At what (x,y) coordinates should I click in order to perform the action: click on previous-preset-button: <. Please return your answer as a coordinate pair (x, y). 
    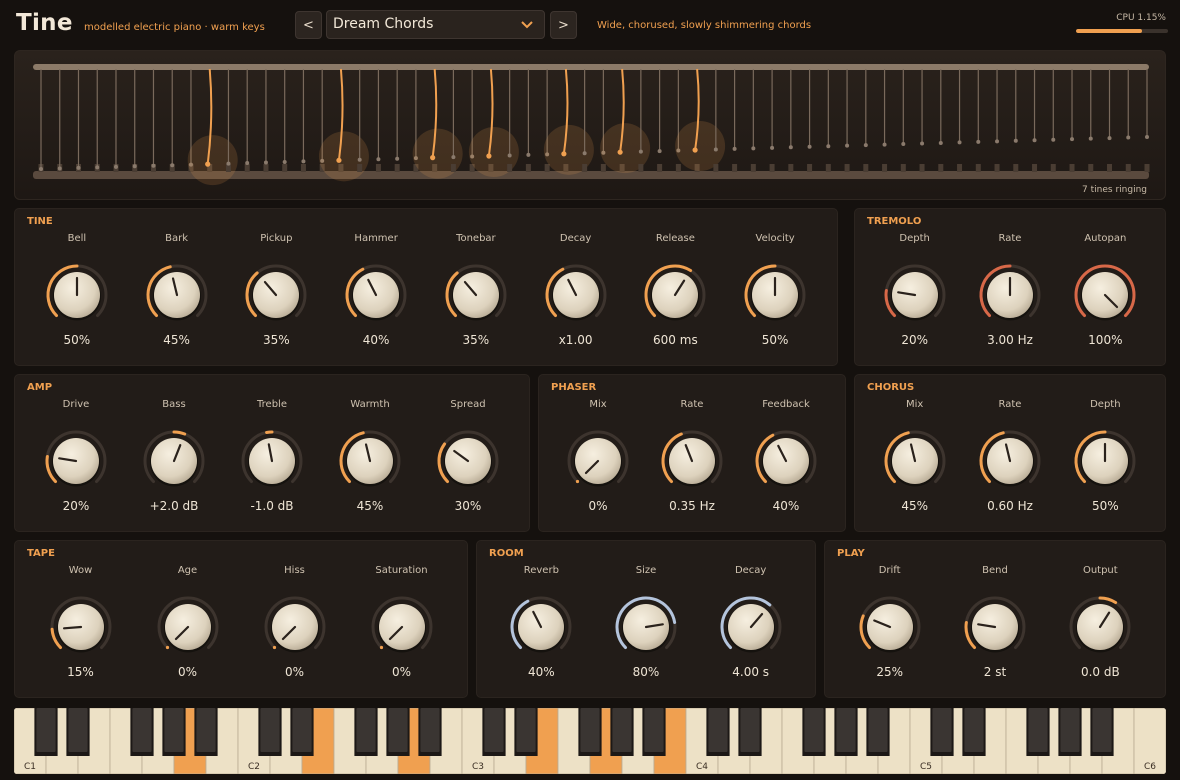
    Looking at the image, I should click on (308, 25).